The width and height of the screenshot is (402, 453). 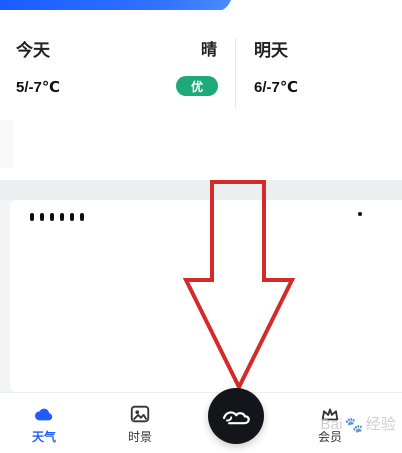 I want to click on watermark-left-text: Bai, so click(x=331, y=424).